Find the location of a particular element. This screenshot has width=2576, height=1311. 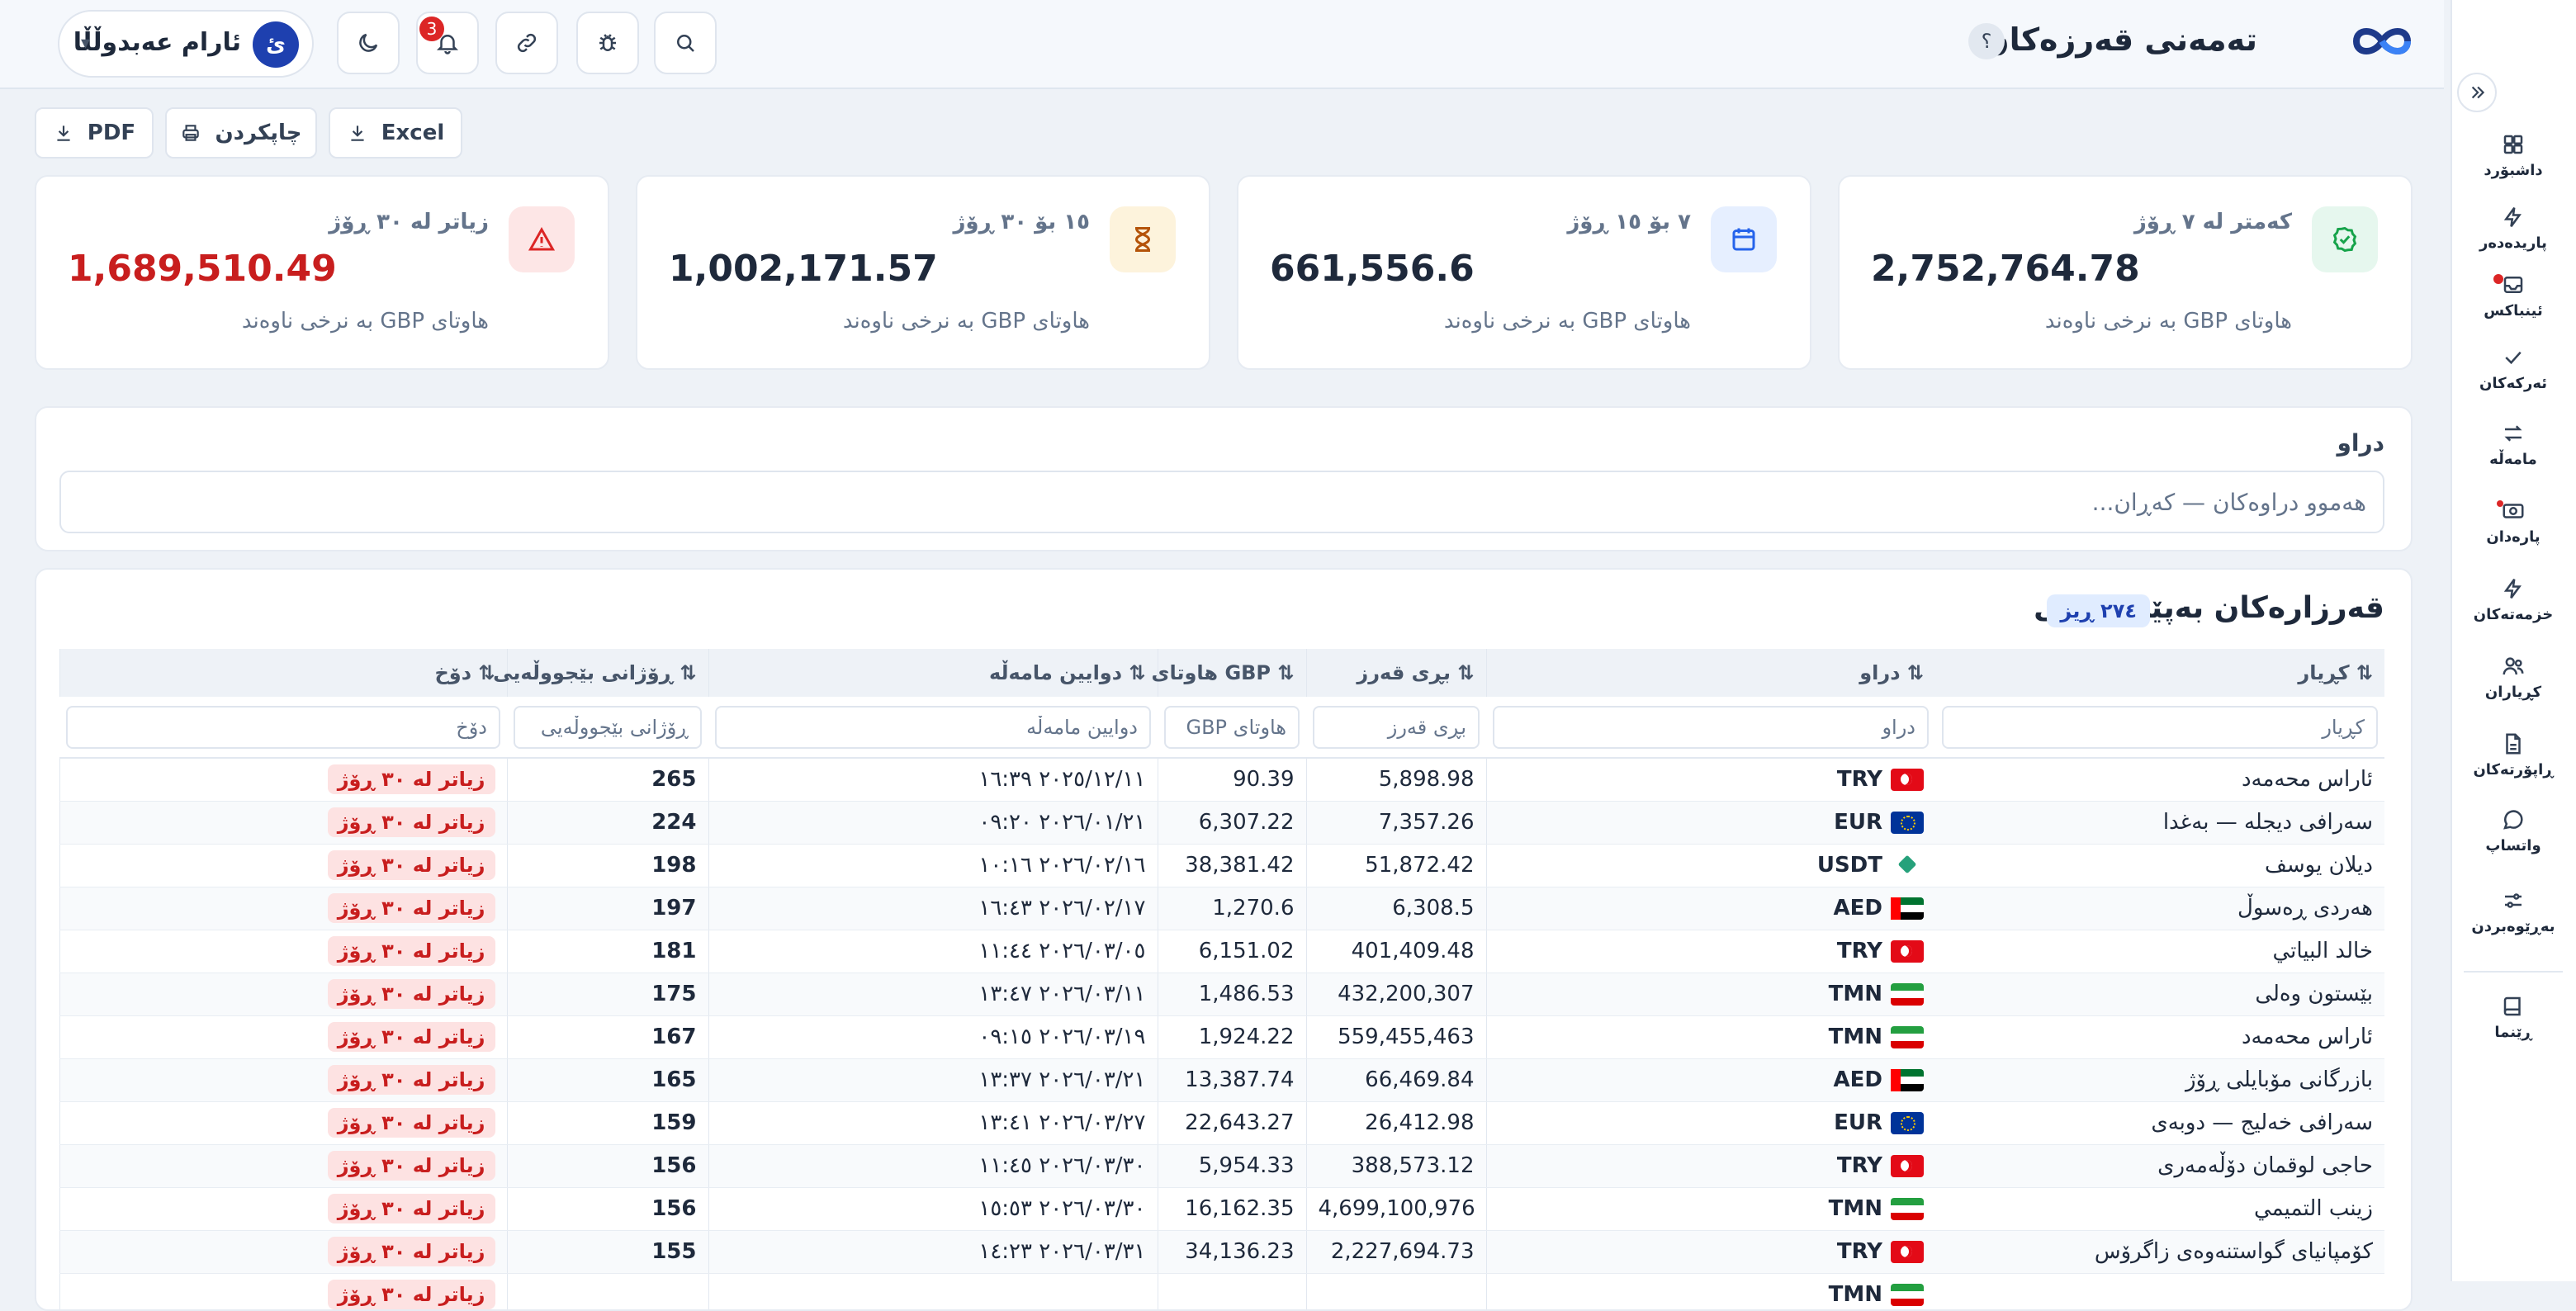

sidebar-item-payments: پارەدان is located at coordinates (2513, 532).